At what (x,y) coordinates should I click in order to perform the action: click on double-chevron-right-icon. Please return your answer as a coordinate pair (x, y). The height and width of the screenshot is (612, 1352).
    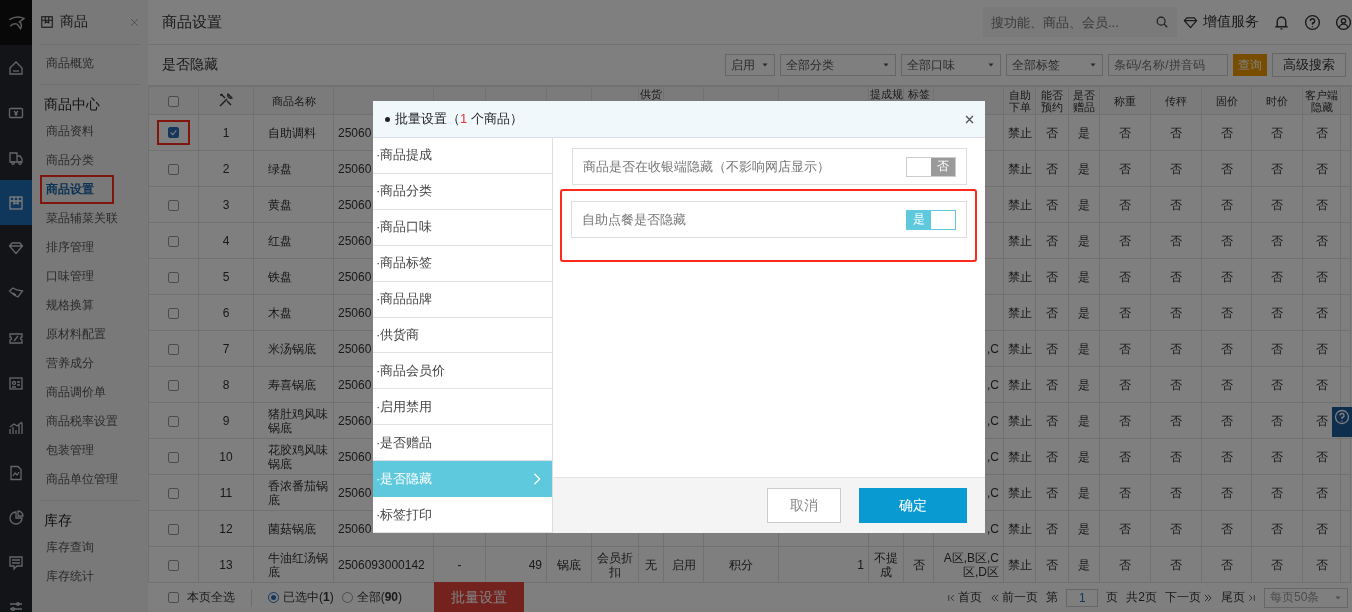
    Looking at the image, I should click on (1208, 597).